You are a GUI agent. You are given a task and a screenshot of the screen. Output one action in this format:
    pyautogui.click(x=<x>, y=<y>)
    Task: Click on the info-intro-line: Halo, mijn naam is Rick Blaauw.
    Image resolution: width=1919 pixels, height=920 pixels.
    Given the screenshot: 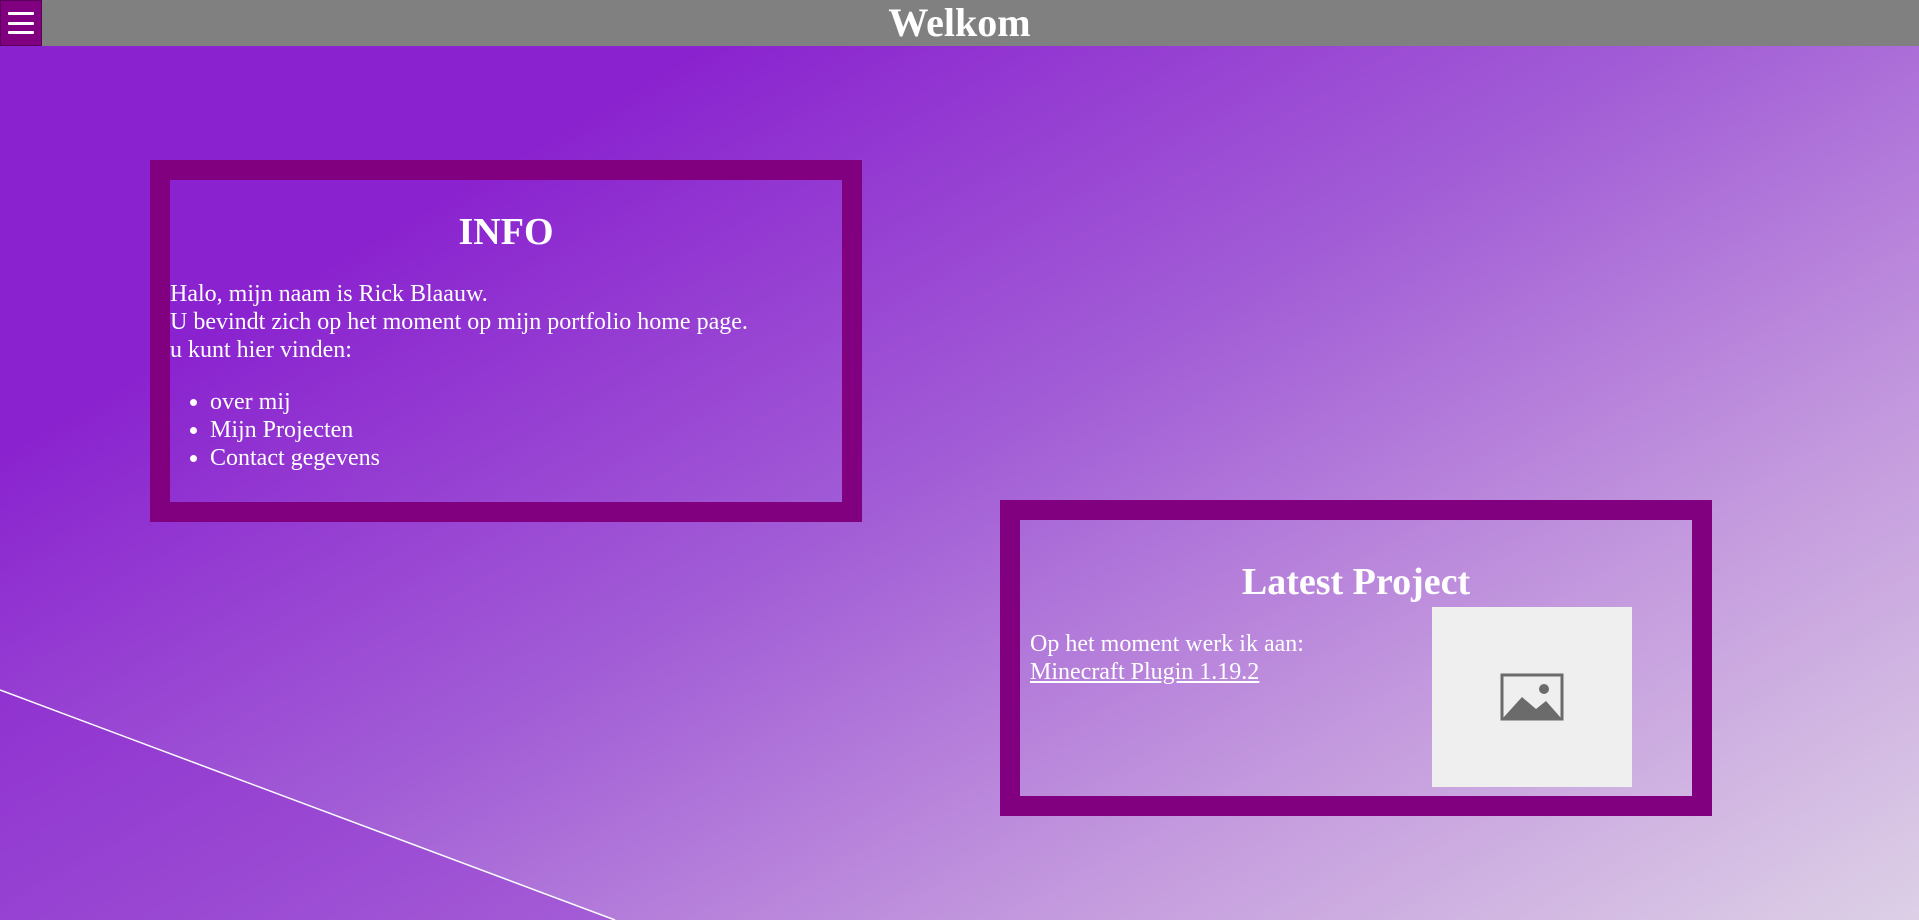 What is the action you would take?
    pyautogui.click(x=329, y=294)
    